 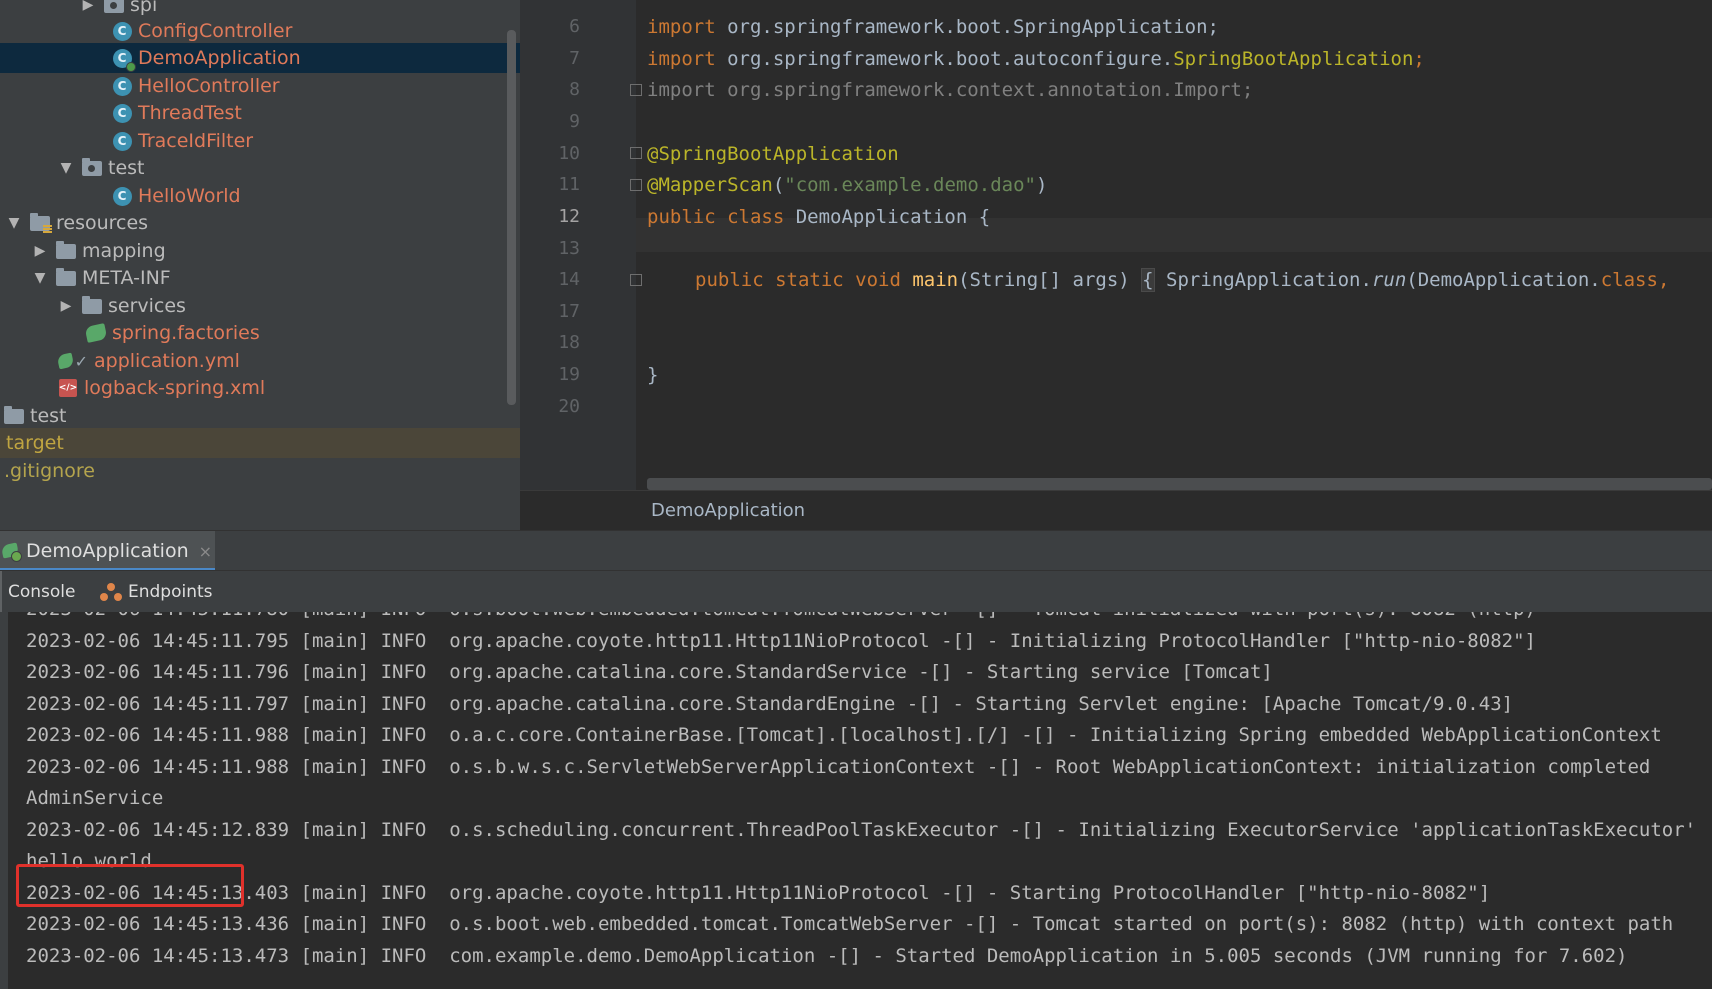 What do you see at coordinates (252, 251) in the screenshot?
I see `tree-item-mapping: ▶ mapping` at bounding box center [252, 251].